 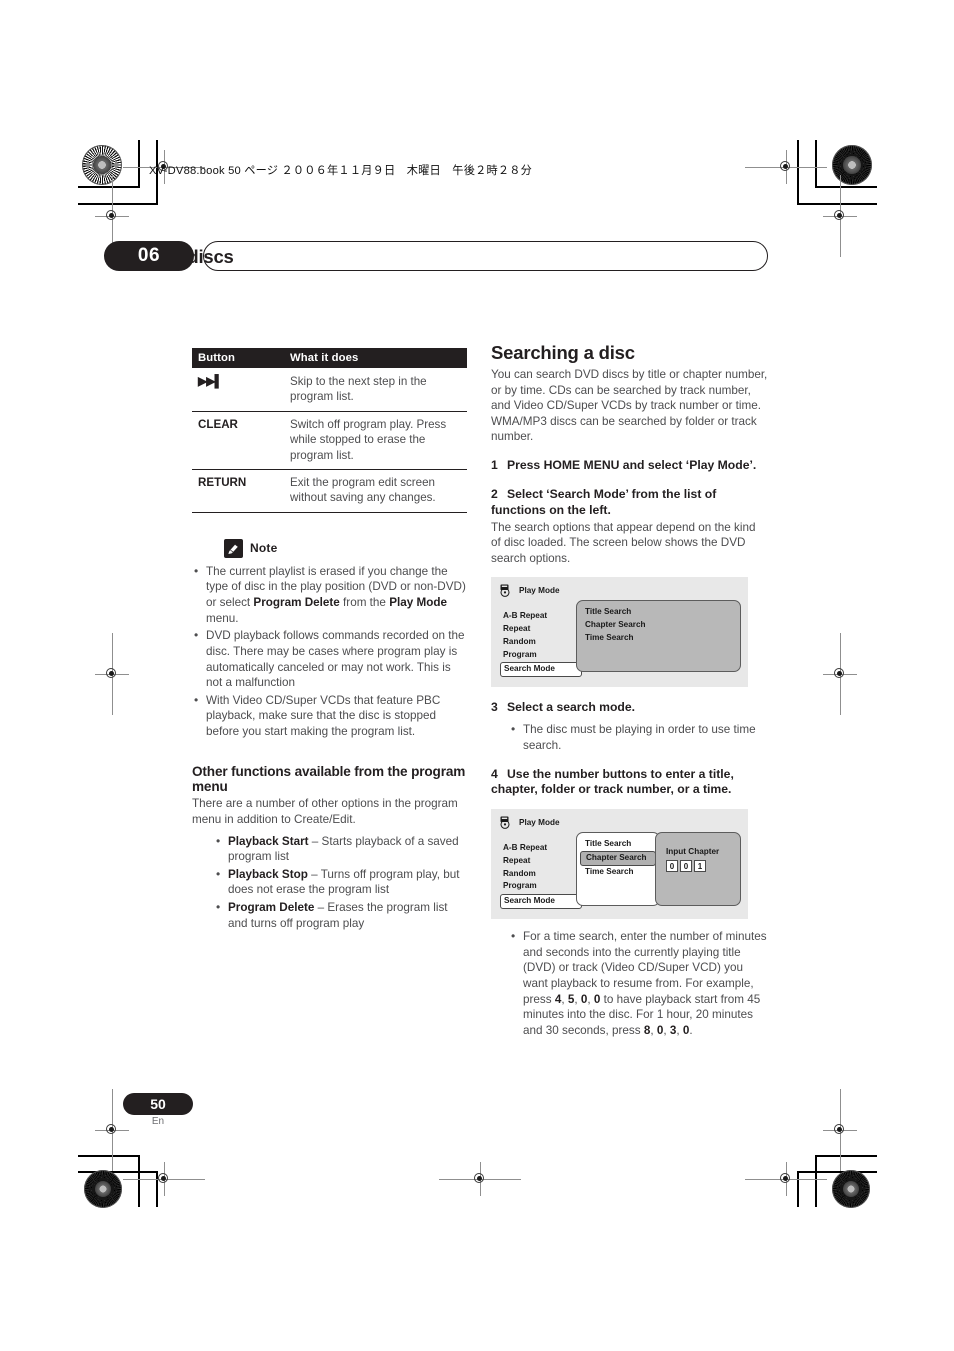 What do you see at coordinates (238, 390) in the screenshot?
I see `skip-forward-icon: ▶▶▌` at bounding box center [238, 390].